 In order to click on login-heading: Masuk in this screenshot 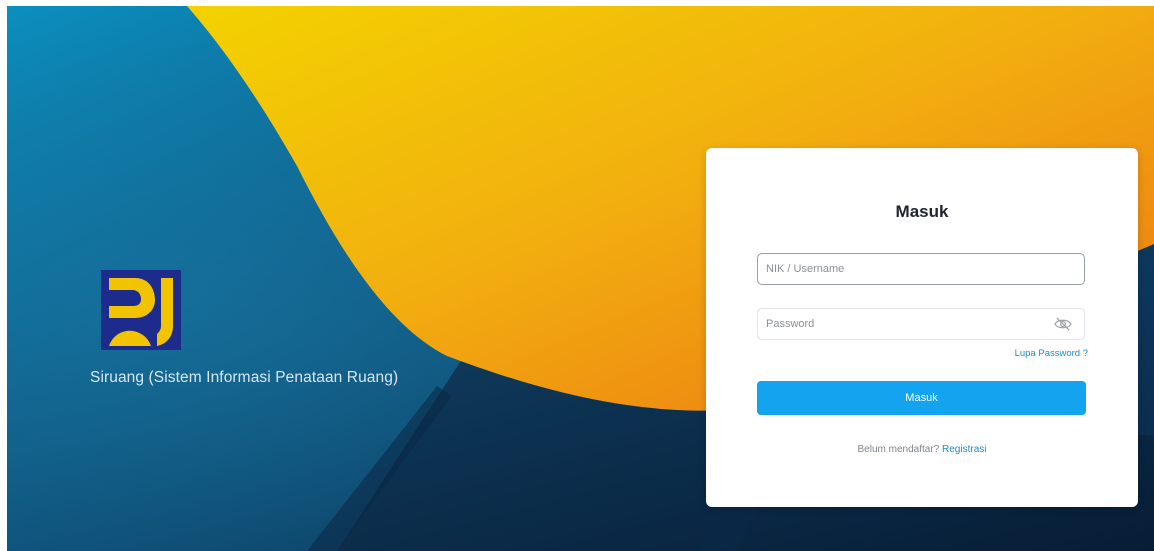, I will do `click(922, 211)`.